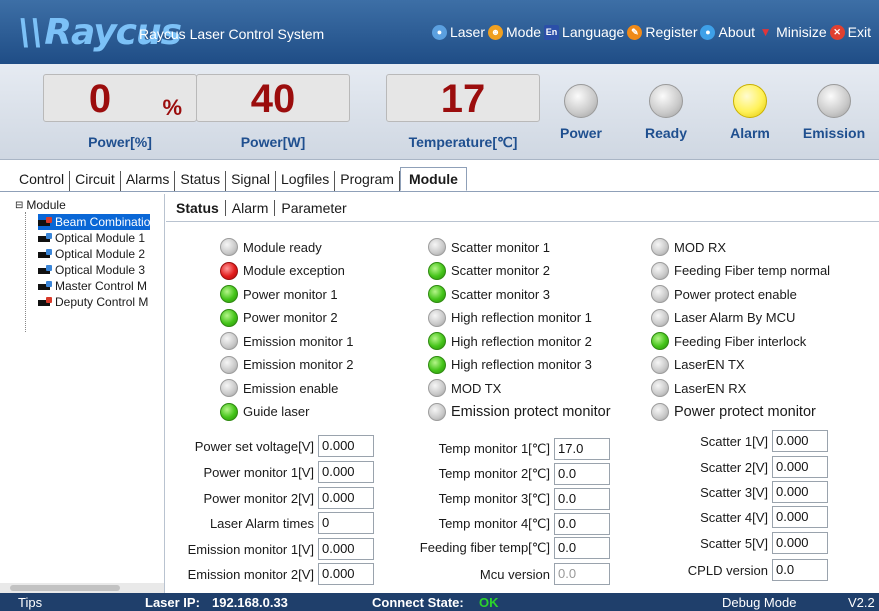 This screenshot has height=611, width=879. Describe the element at coordinates (294, 270) in the screenshot. I see `indicator-label: Module exception` at that location.